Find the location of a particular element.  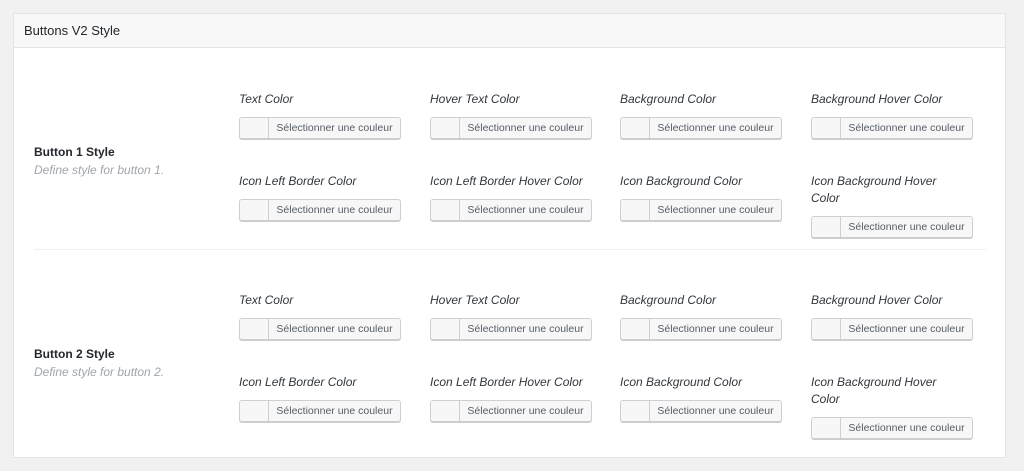

section-description: Define style for button 1. is located at coordinates (99, 170).